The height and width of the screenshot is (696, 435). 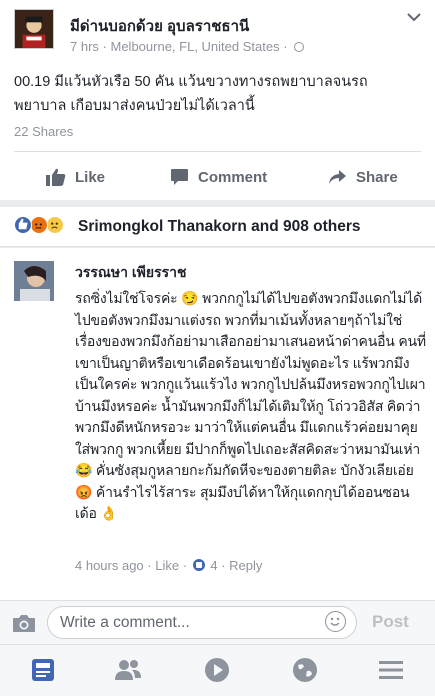 I want to click on share-label: Share, so click(x=377, y=177).